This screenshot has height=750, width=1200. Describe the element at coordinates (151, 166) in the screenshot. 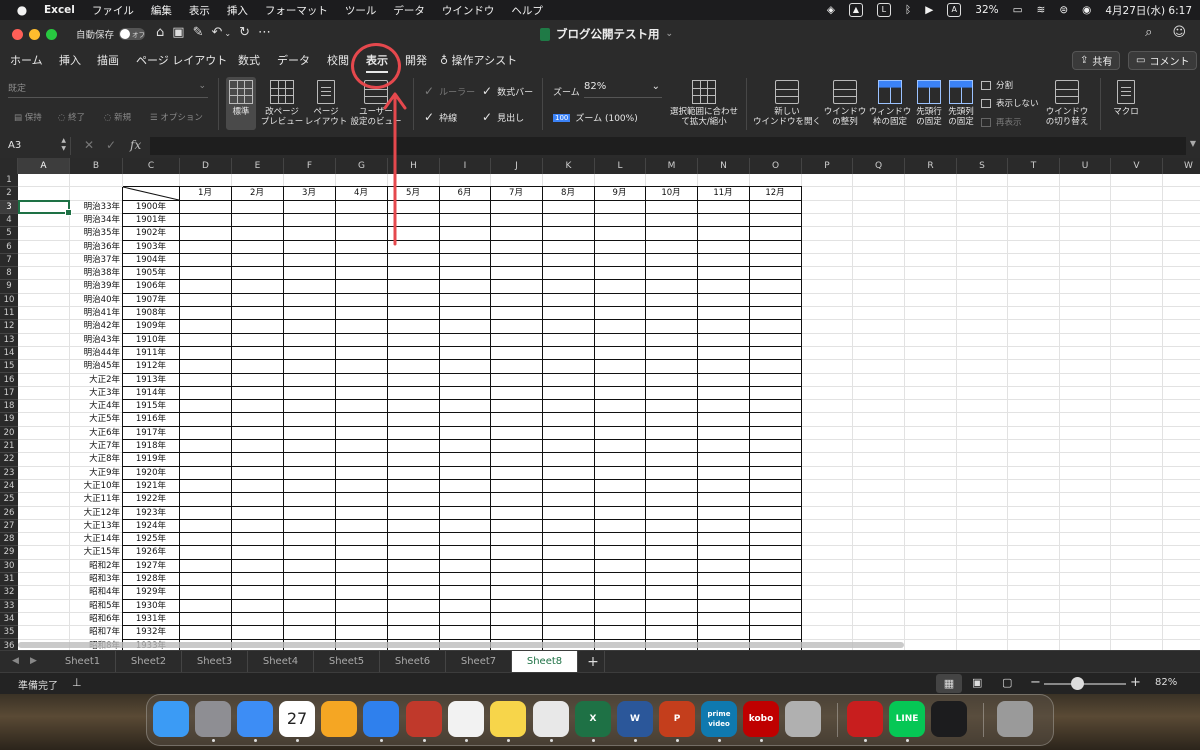

I see `column-header: C` at that location.